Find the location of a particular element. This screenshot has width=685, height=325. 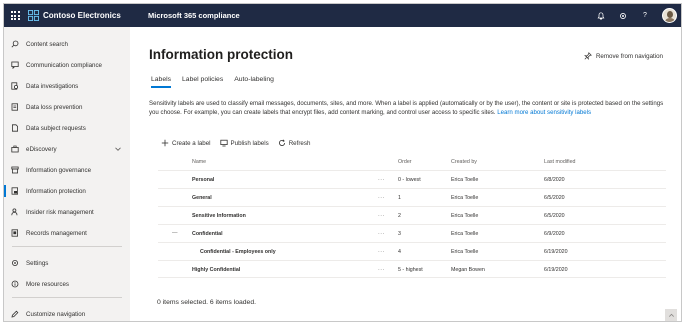

contoso-logo-icon is located at coordinates (33, 15).